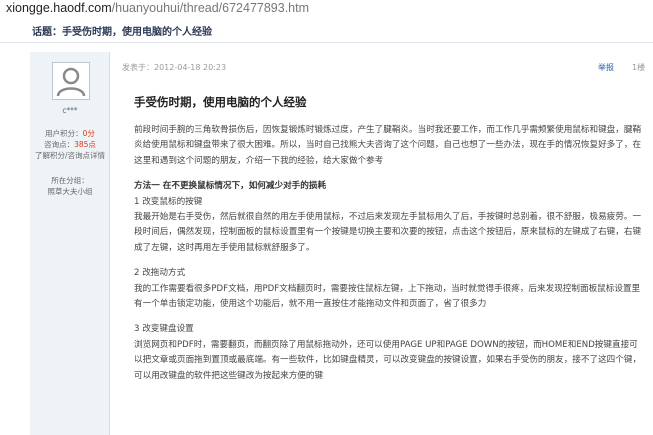  What do you see at coordinates (59, 144) in the screenshot?
I see `consult-points-label: 咨询点：` at bounding box center [59, 144].